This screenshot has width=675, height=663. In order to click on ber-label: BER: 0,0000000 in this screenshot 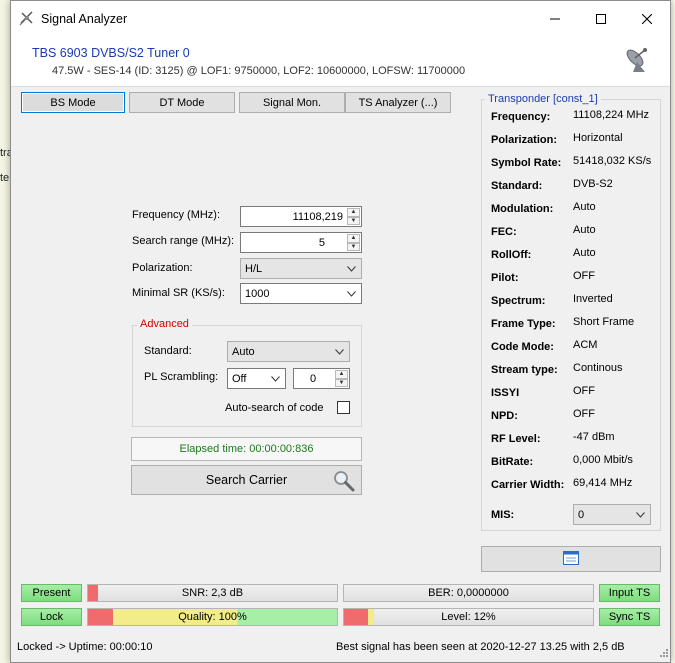, I will do `click(468, 593)`.